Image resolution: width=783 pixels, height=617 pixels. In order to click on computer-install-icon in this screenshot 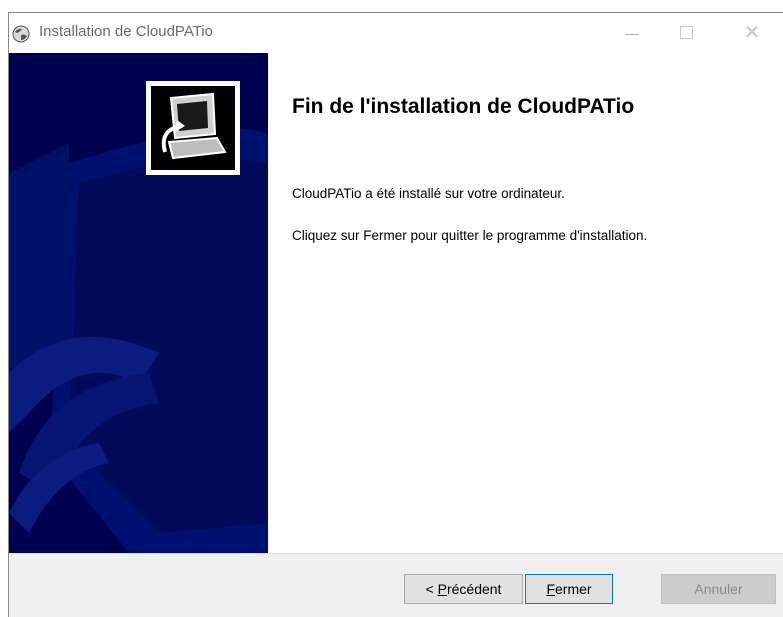, I will do `click(193, 128)`.